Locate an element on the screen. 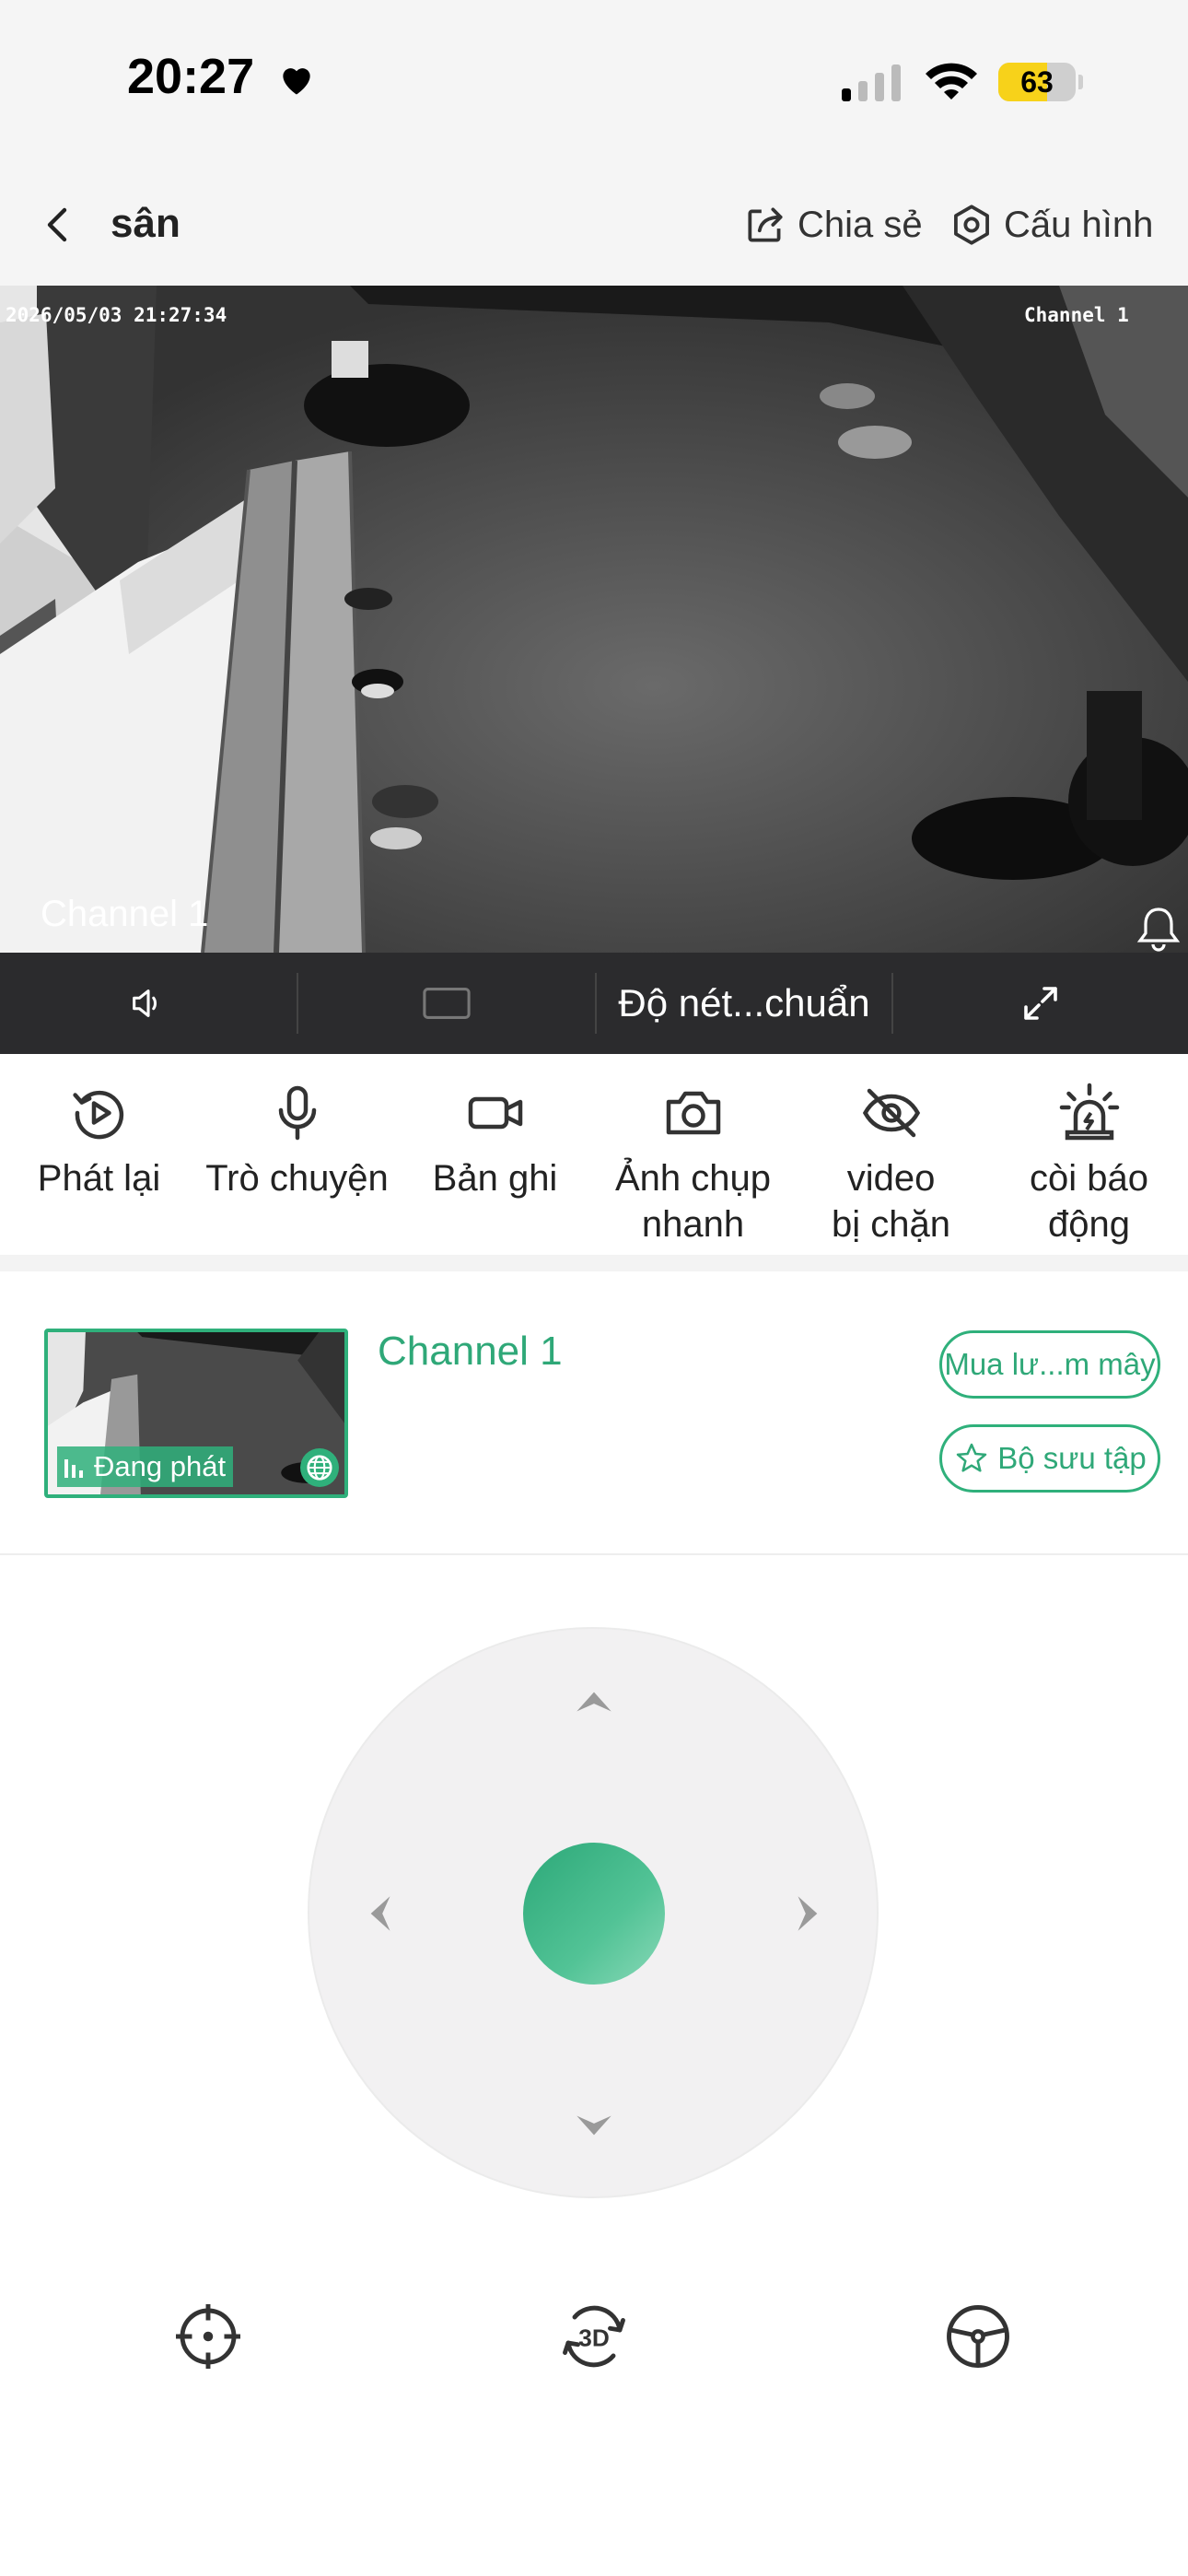  status-bar: 20:27 63 is located at coordinates (594, 78).